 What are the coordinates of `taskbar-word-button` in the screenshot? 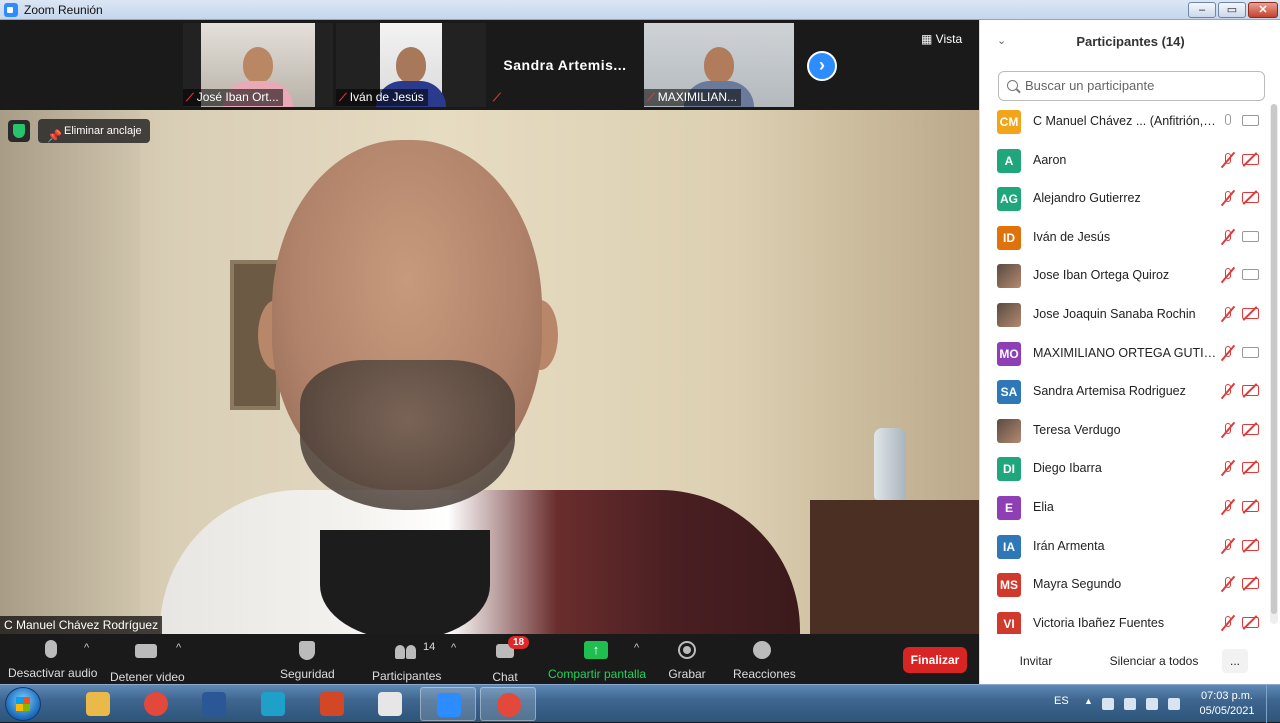 It's located at (214, 704).